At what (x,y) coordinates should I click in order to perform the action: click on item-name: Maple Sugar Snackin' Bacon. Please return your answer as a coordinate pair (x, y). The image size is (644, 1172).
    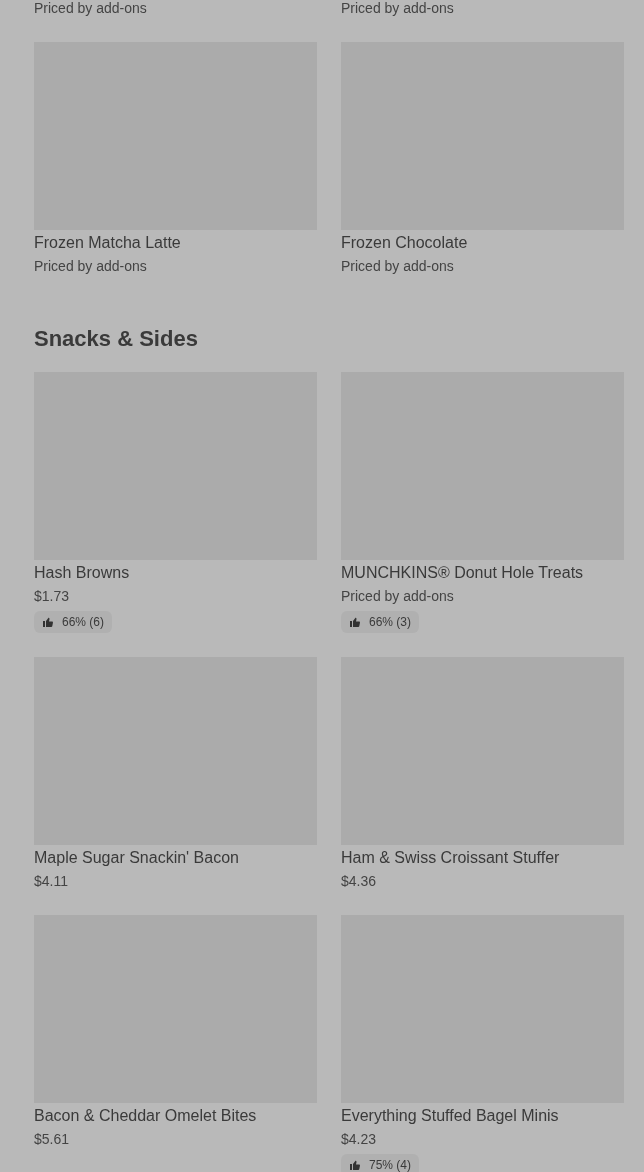
    Looking at the image, I should click on (136, 858).